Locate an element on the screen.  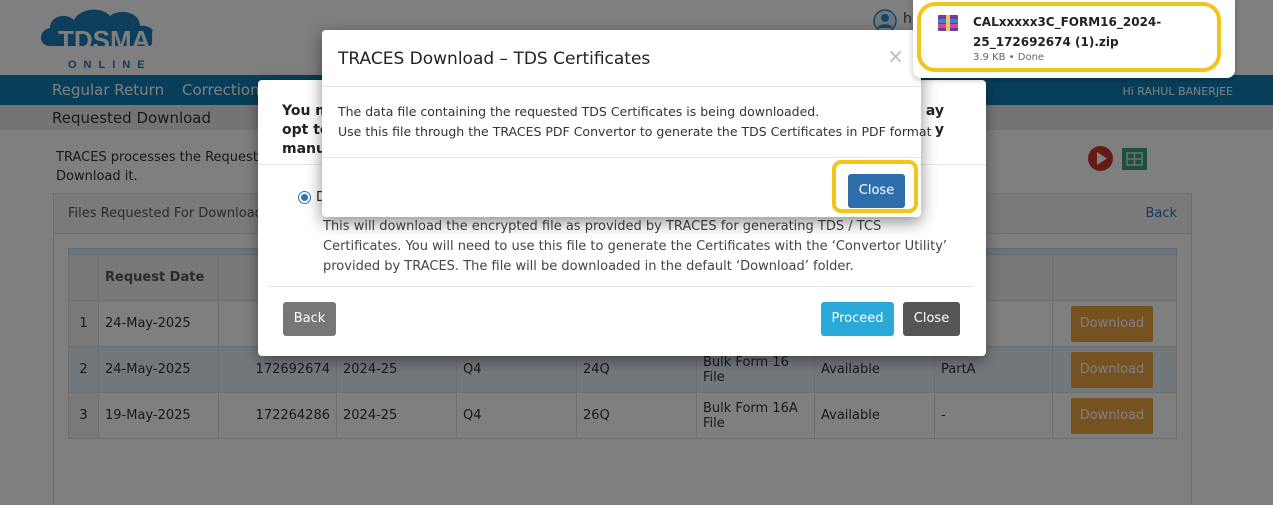
back-button: Back is located at coordinates (309, 319).